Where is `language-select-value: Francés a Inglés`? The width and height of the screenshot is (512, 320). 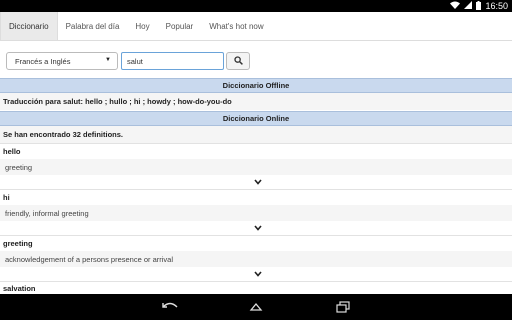
language-select-value: Francés a Inglés is located at coordinates (43, 61).